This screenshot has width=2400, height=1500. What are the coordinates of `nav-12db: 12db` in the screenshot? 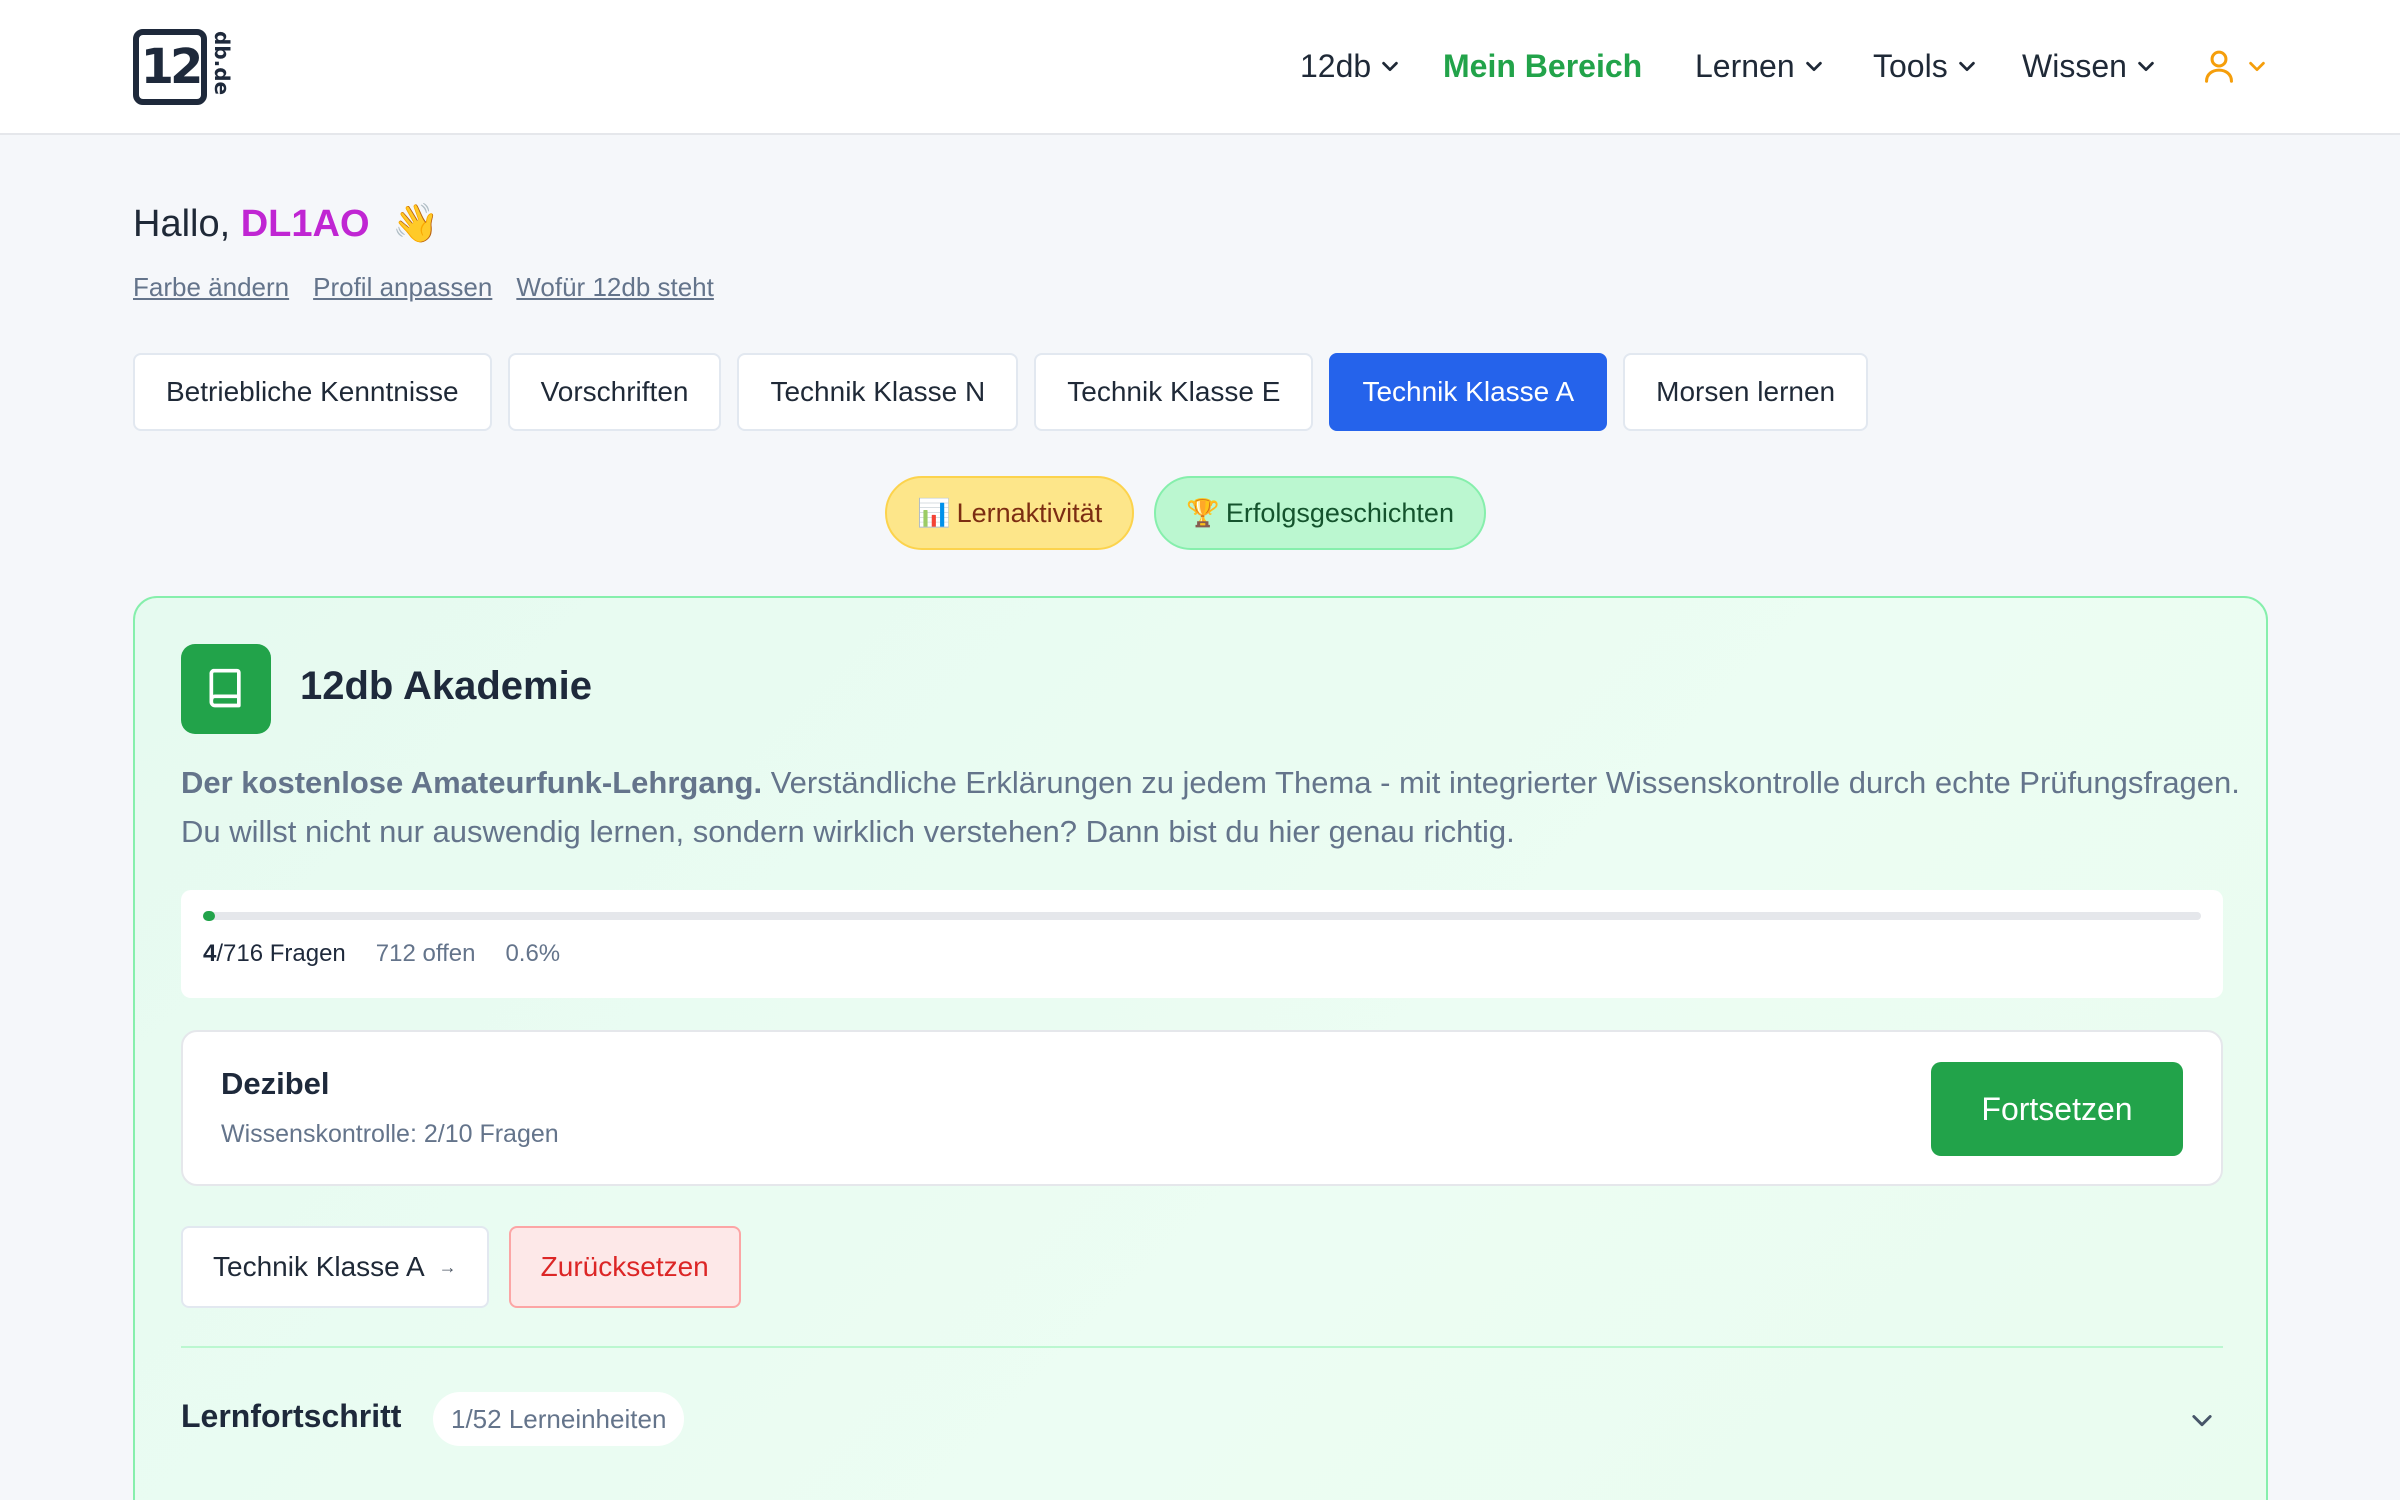 It's located at (1350, 66).